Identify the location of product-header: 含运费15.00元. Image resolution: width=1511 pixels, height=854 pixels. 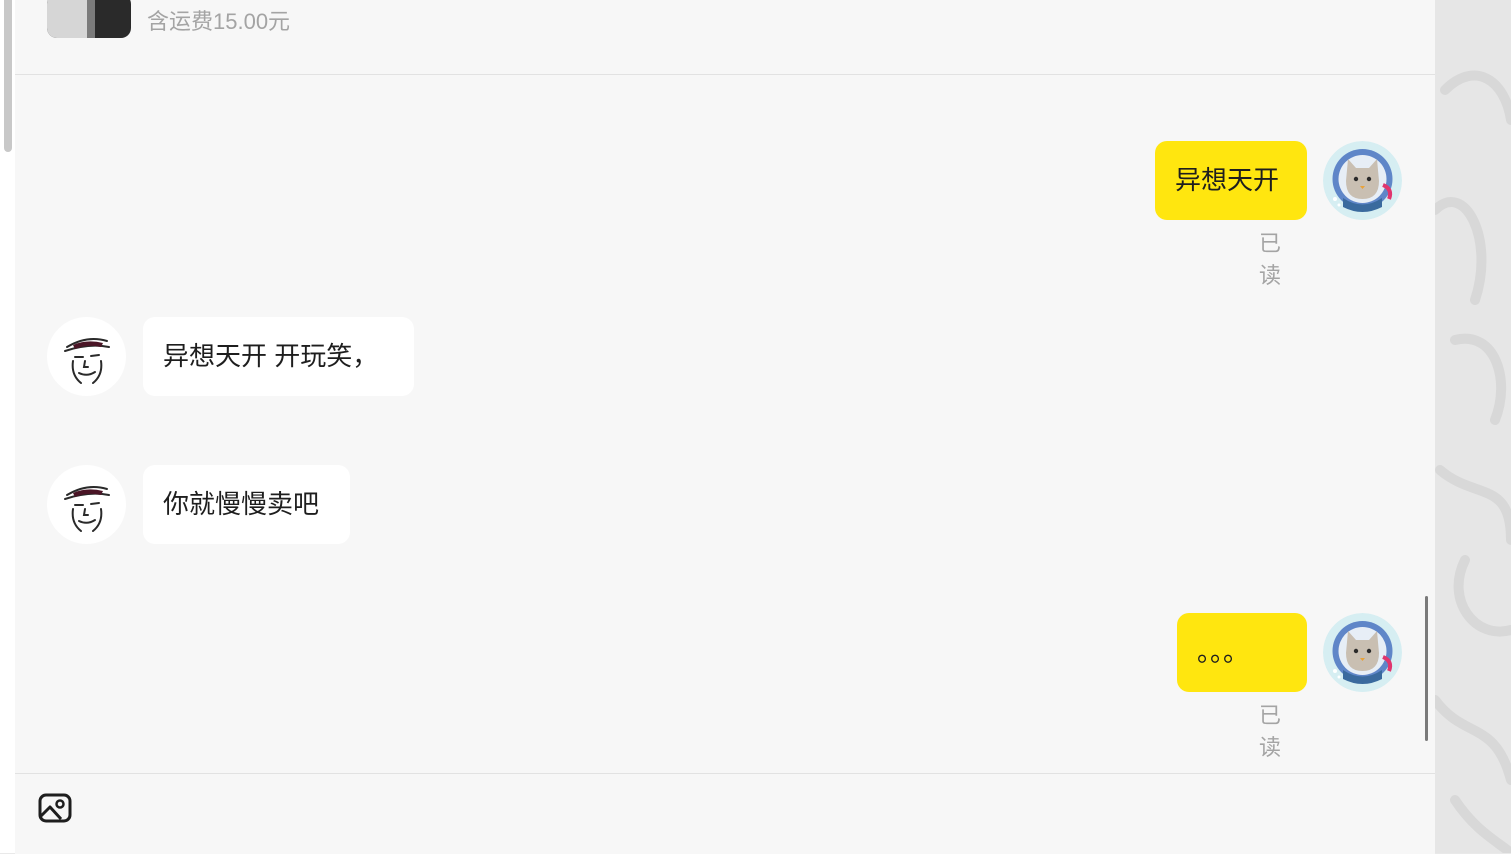
(725, 37).